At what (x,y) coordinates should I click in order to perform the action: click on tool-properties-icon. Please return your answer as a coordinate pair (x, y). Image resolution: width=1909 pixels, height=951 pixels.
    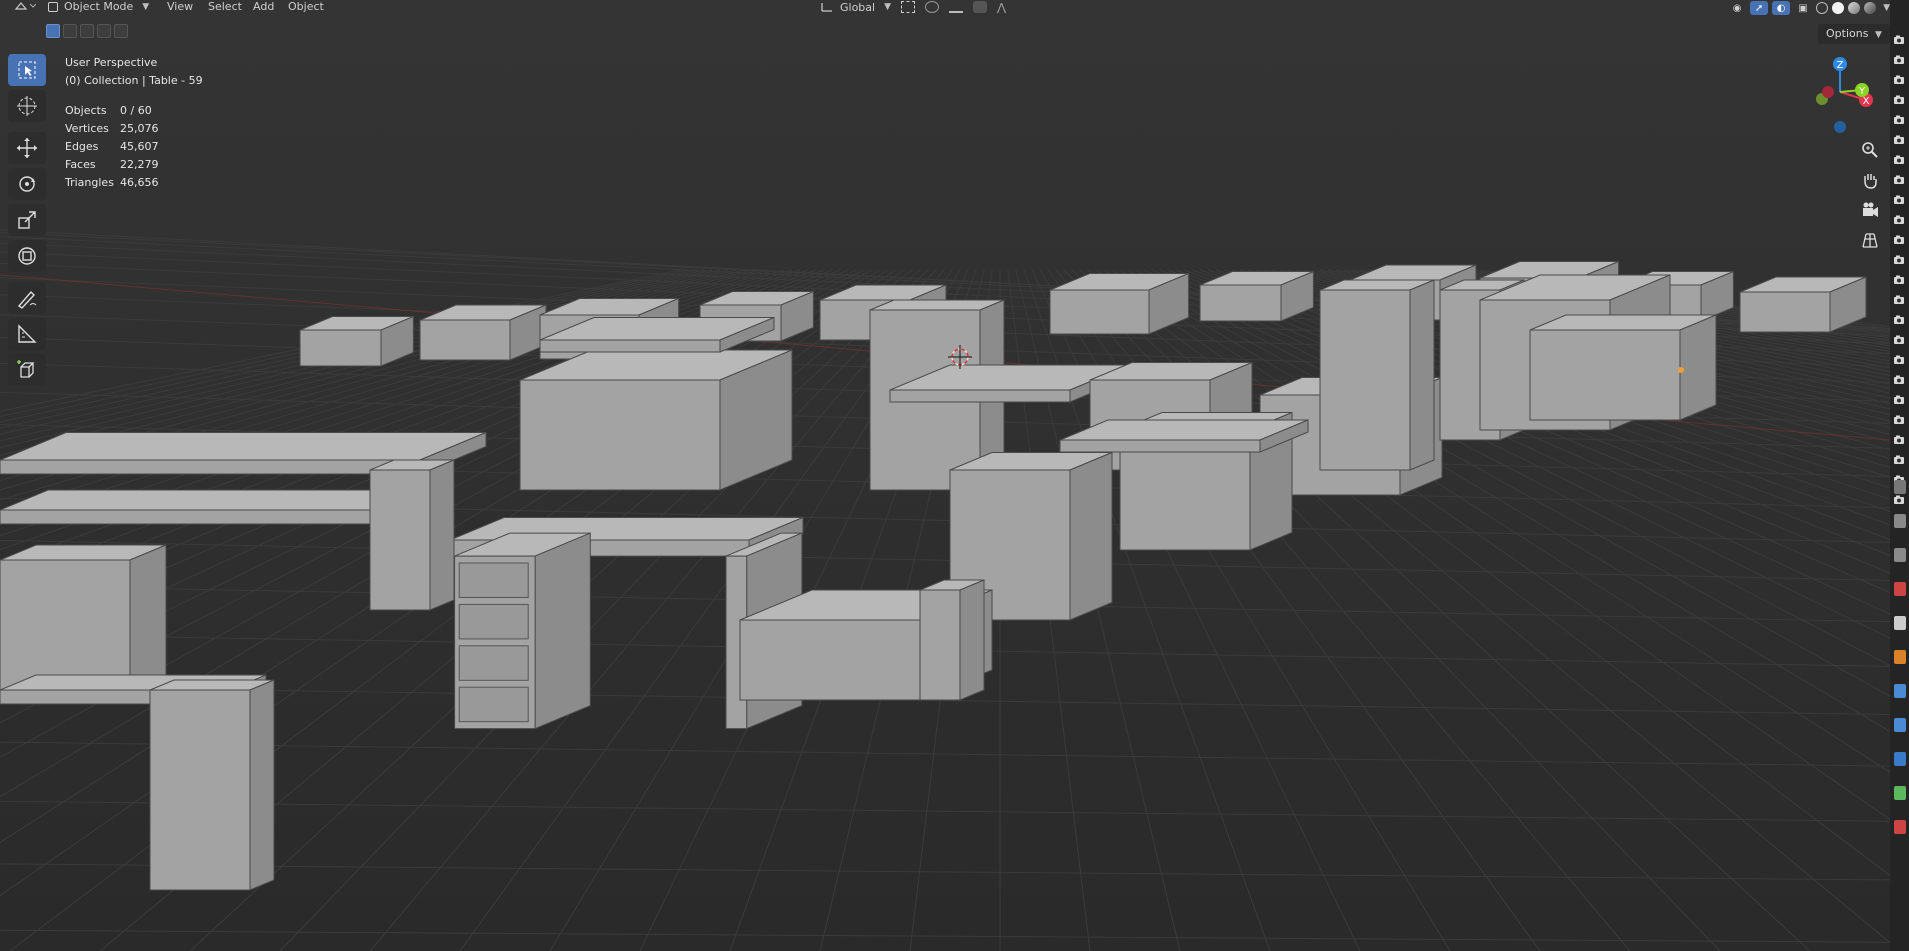
    Looking at the image, I should click on (1900, 487).